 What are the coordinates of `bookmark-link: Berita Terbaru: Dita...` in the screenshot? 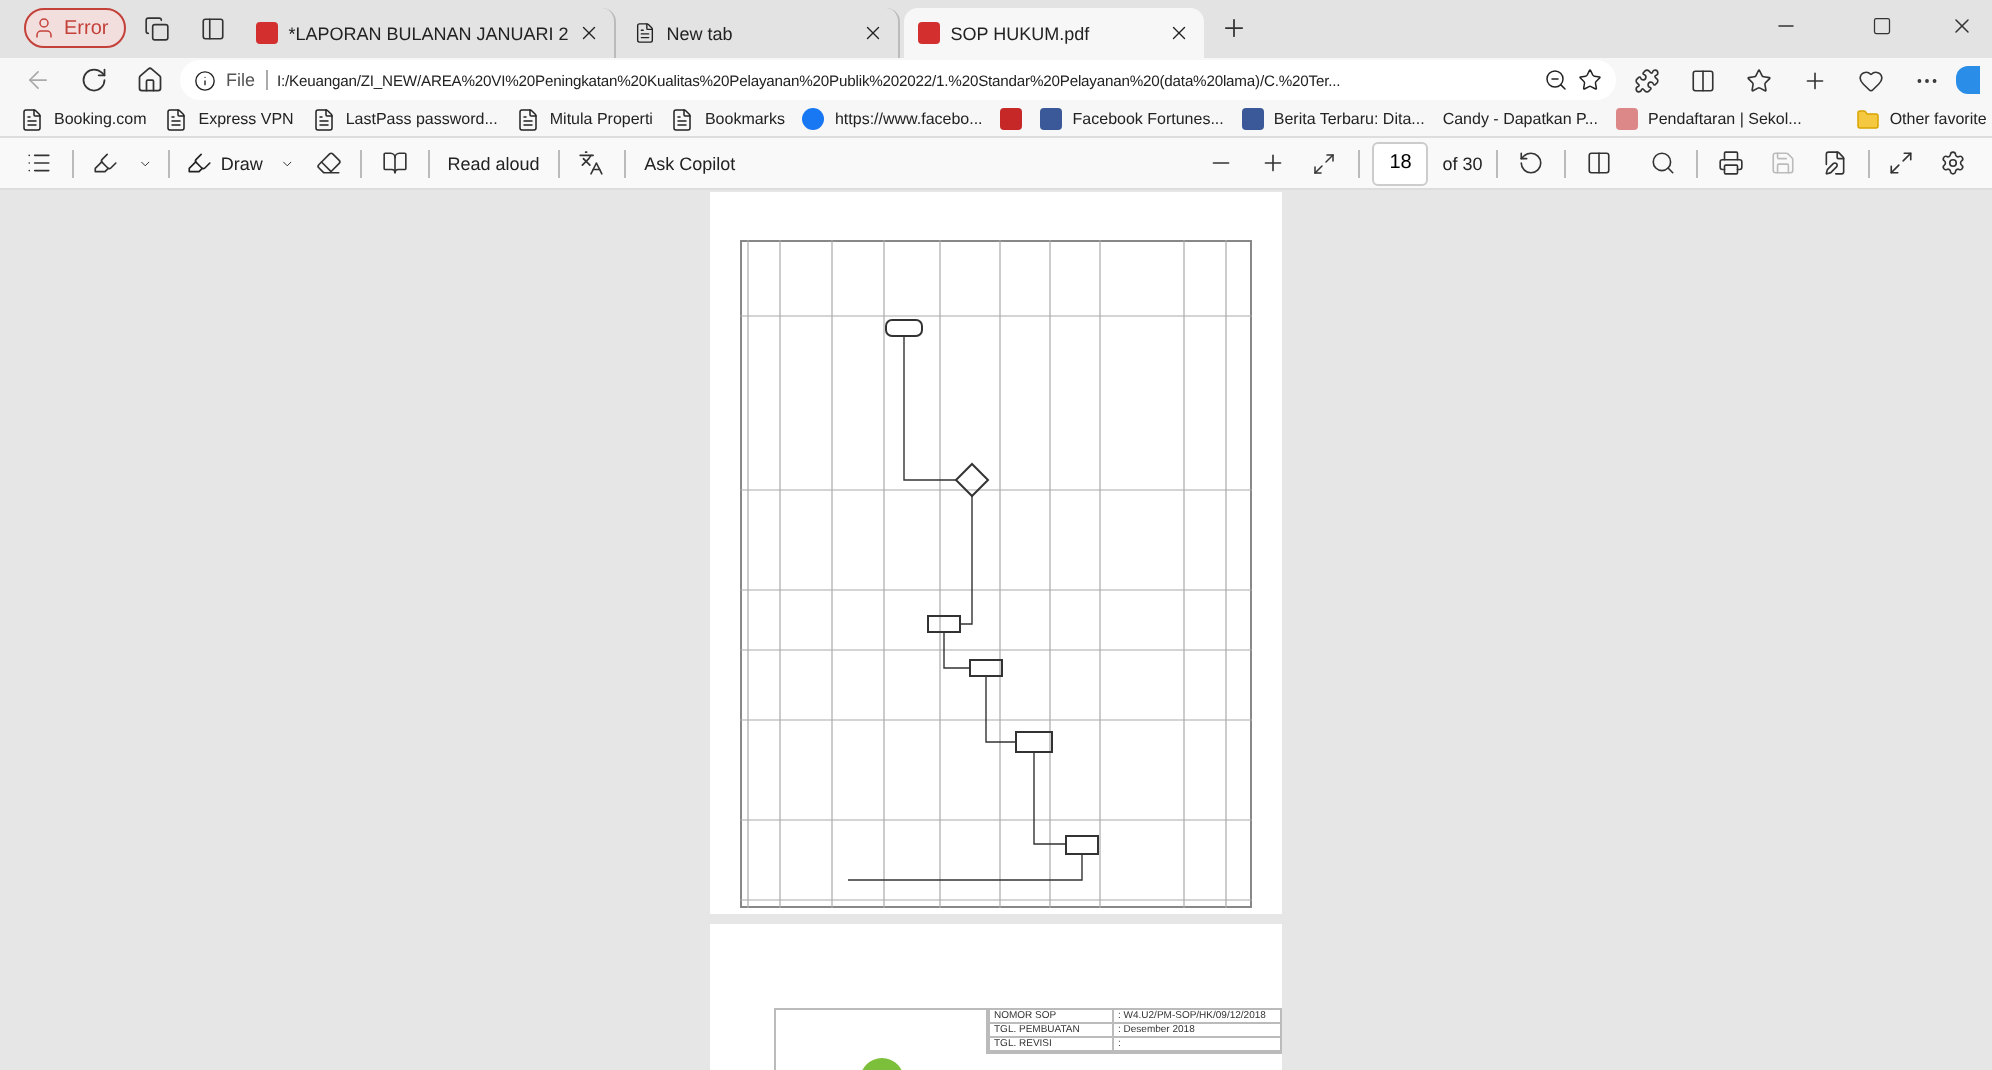 It's located at (1333, 119).